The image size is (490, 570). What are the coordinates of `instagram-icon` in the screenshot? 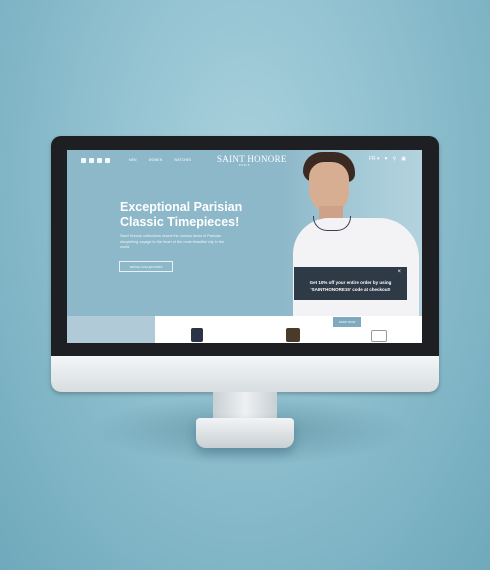 It's located at (107, 160).